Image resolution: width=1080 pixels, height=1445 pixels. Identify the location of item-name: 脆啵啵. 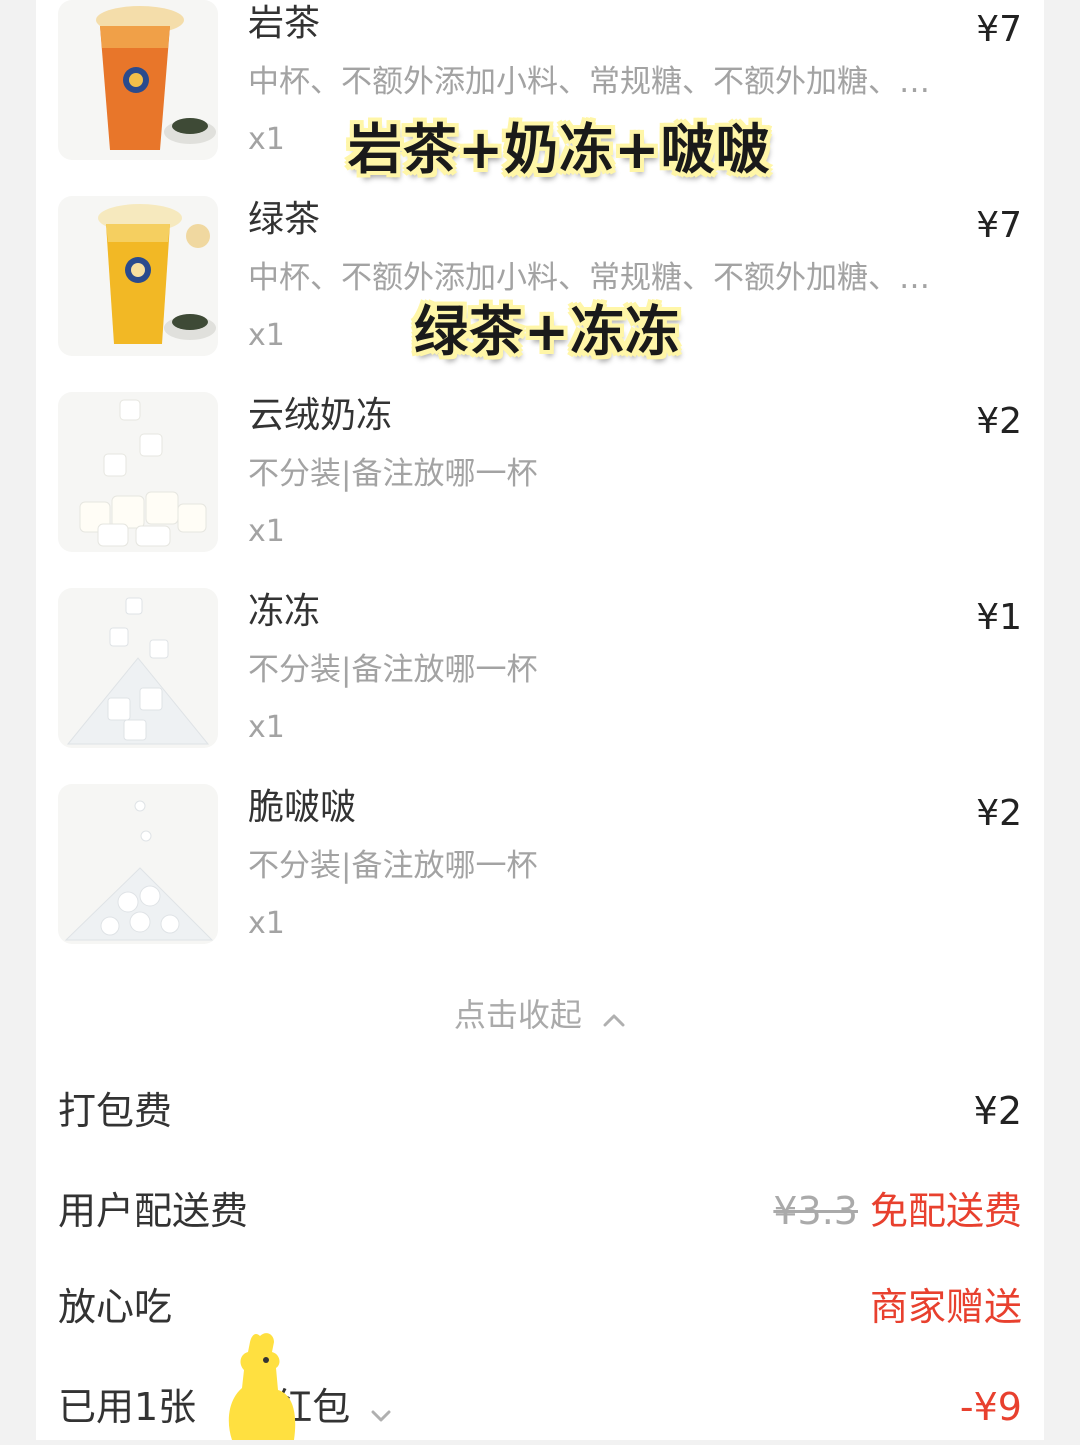
(302, 807).